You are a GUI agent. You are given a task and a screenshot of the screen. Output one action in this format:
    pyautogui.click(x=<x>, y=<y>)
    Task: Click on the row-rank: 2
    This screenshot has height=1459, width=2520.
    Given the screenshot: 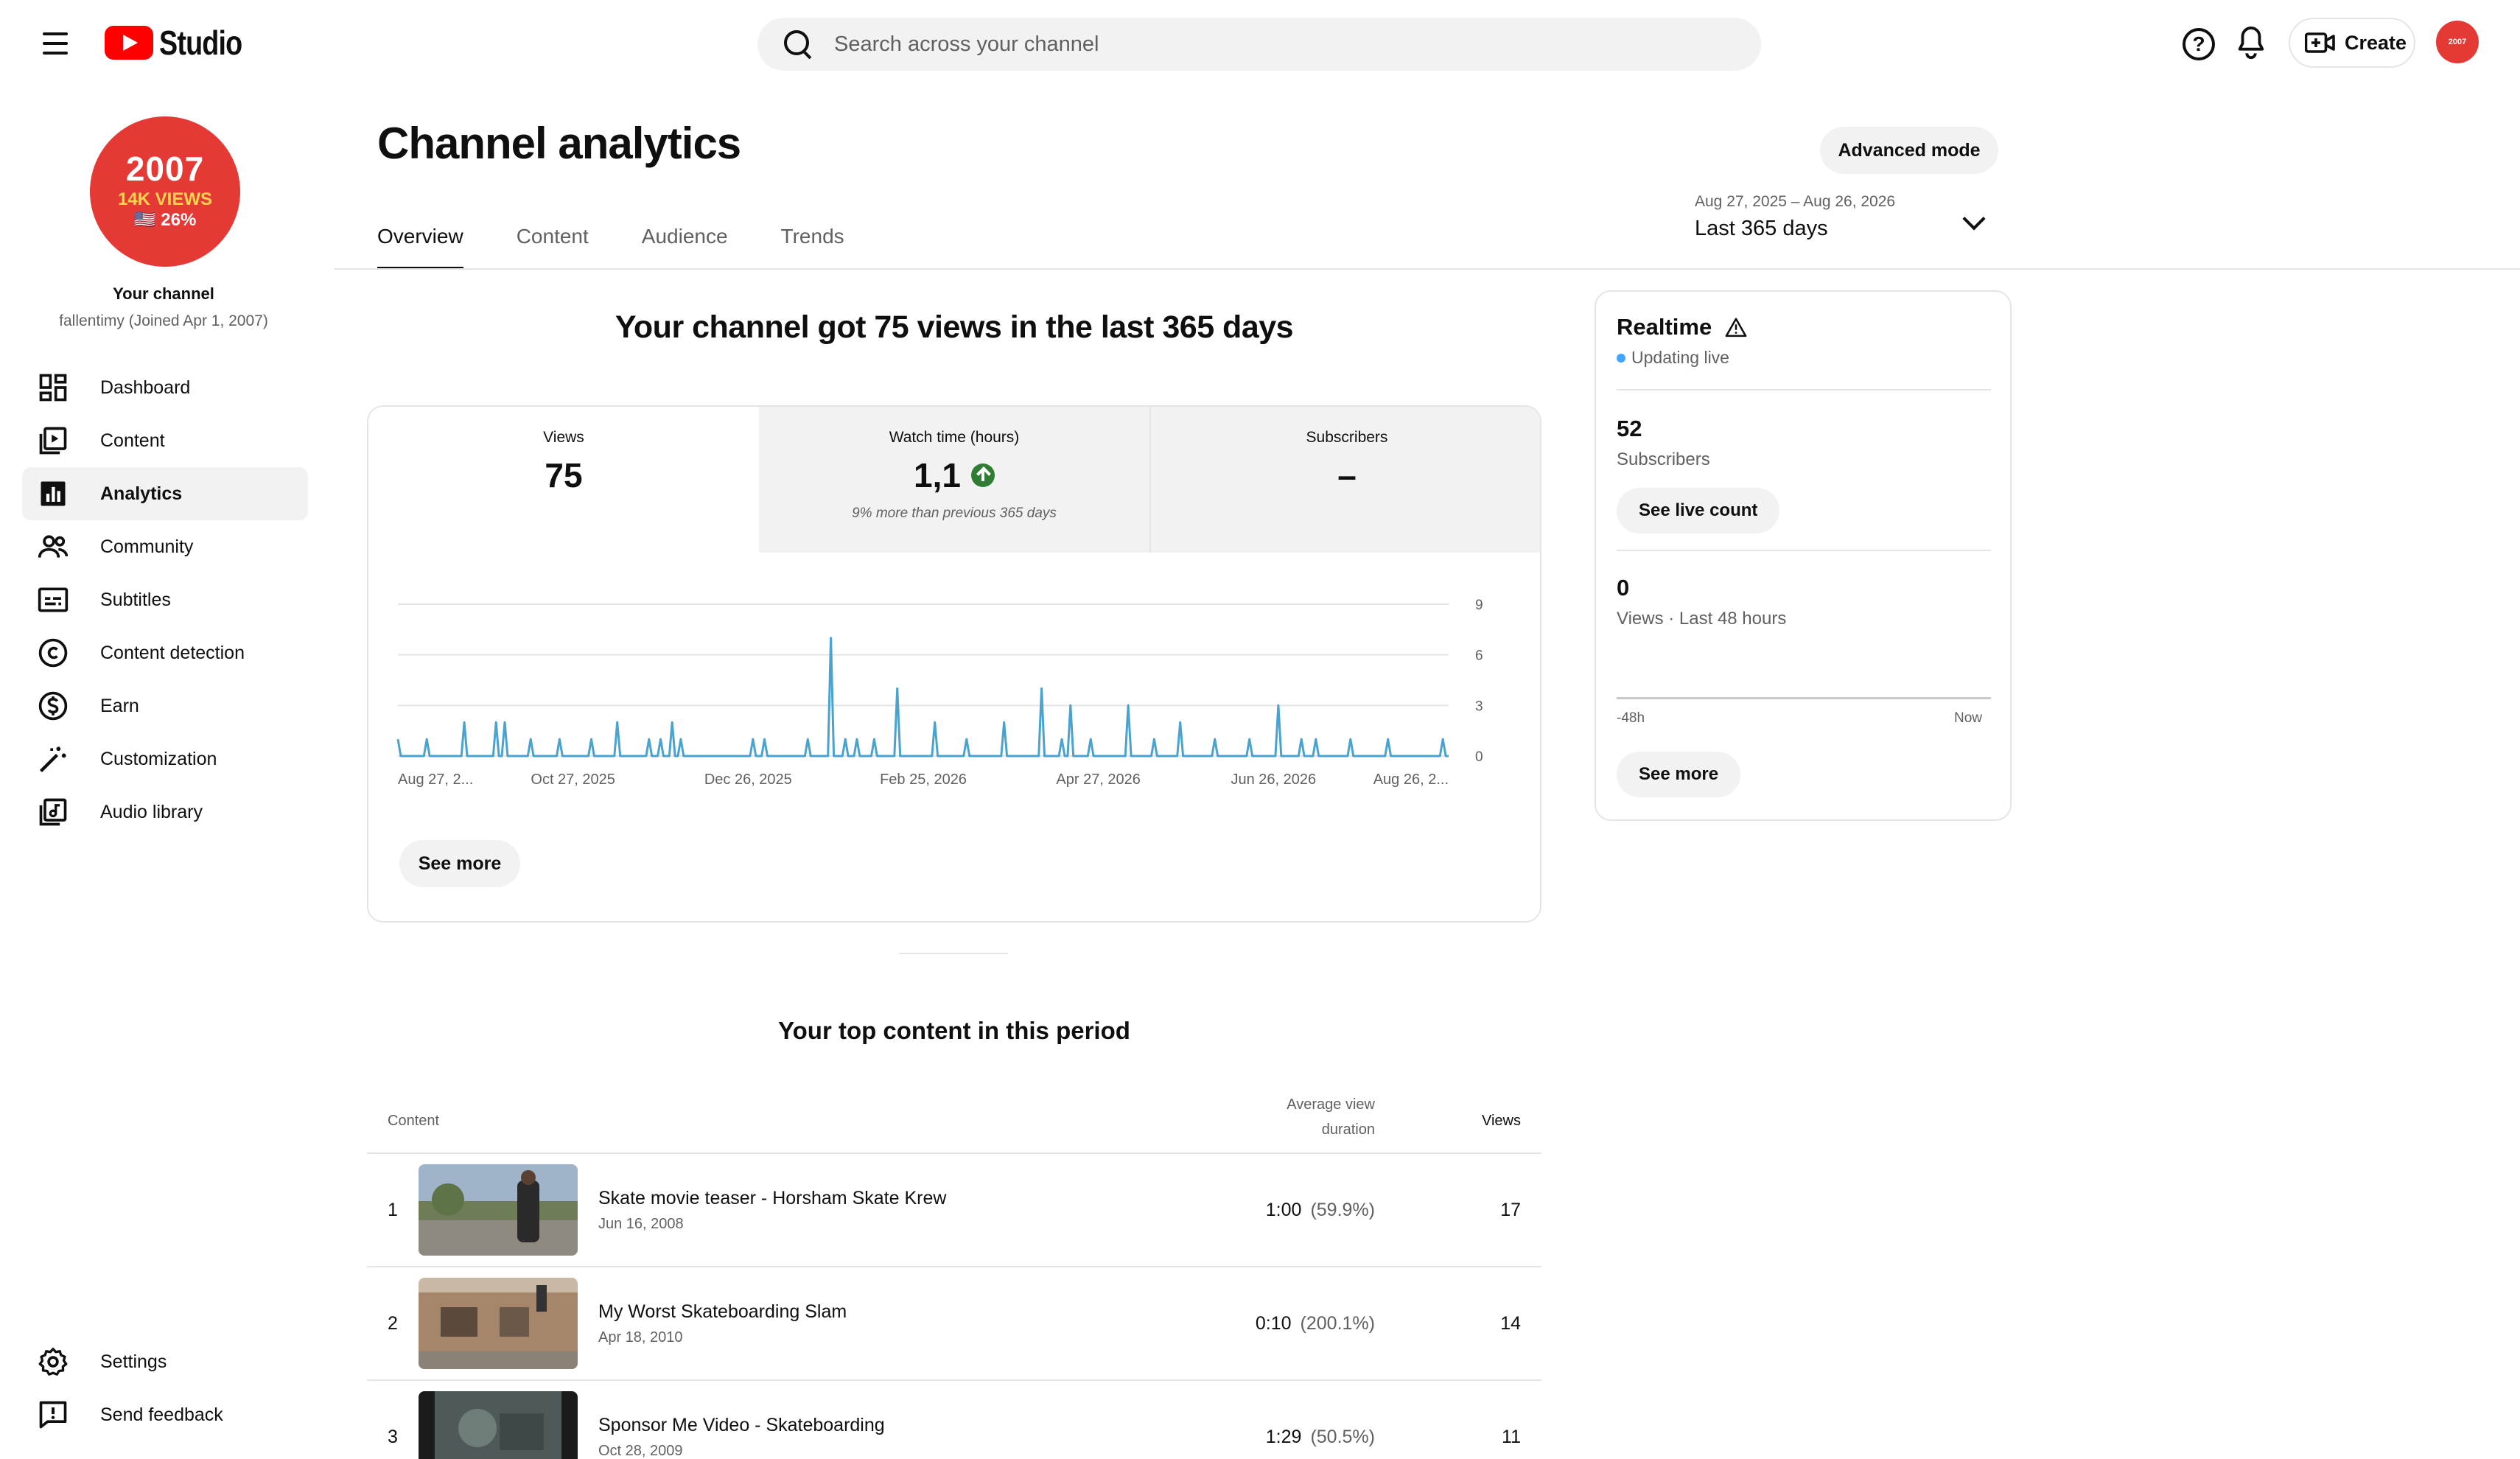 What is the action you would take?
    pyautogui.click(x=393, y=1323)
    